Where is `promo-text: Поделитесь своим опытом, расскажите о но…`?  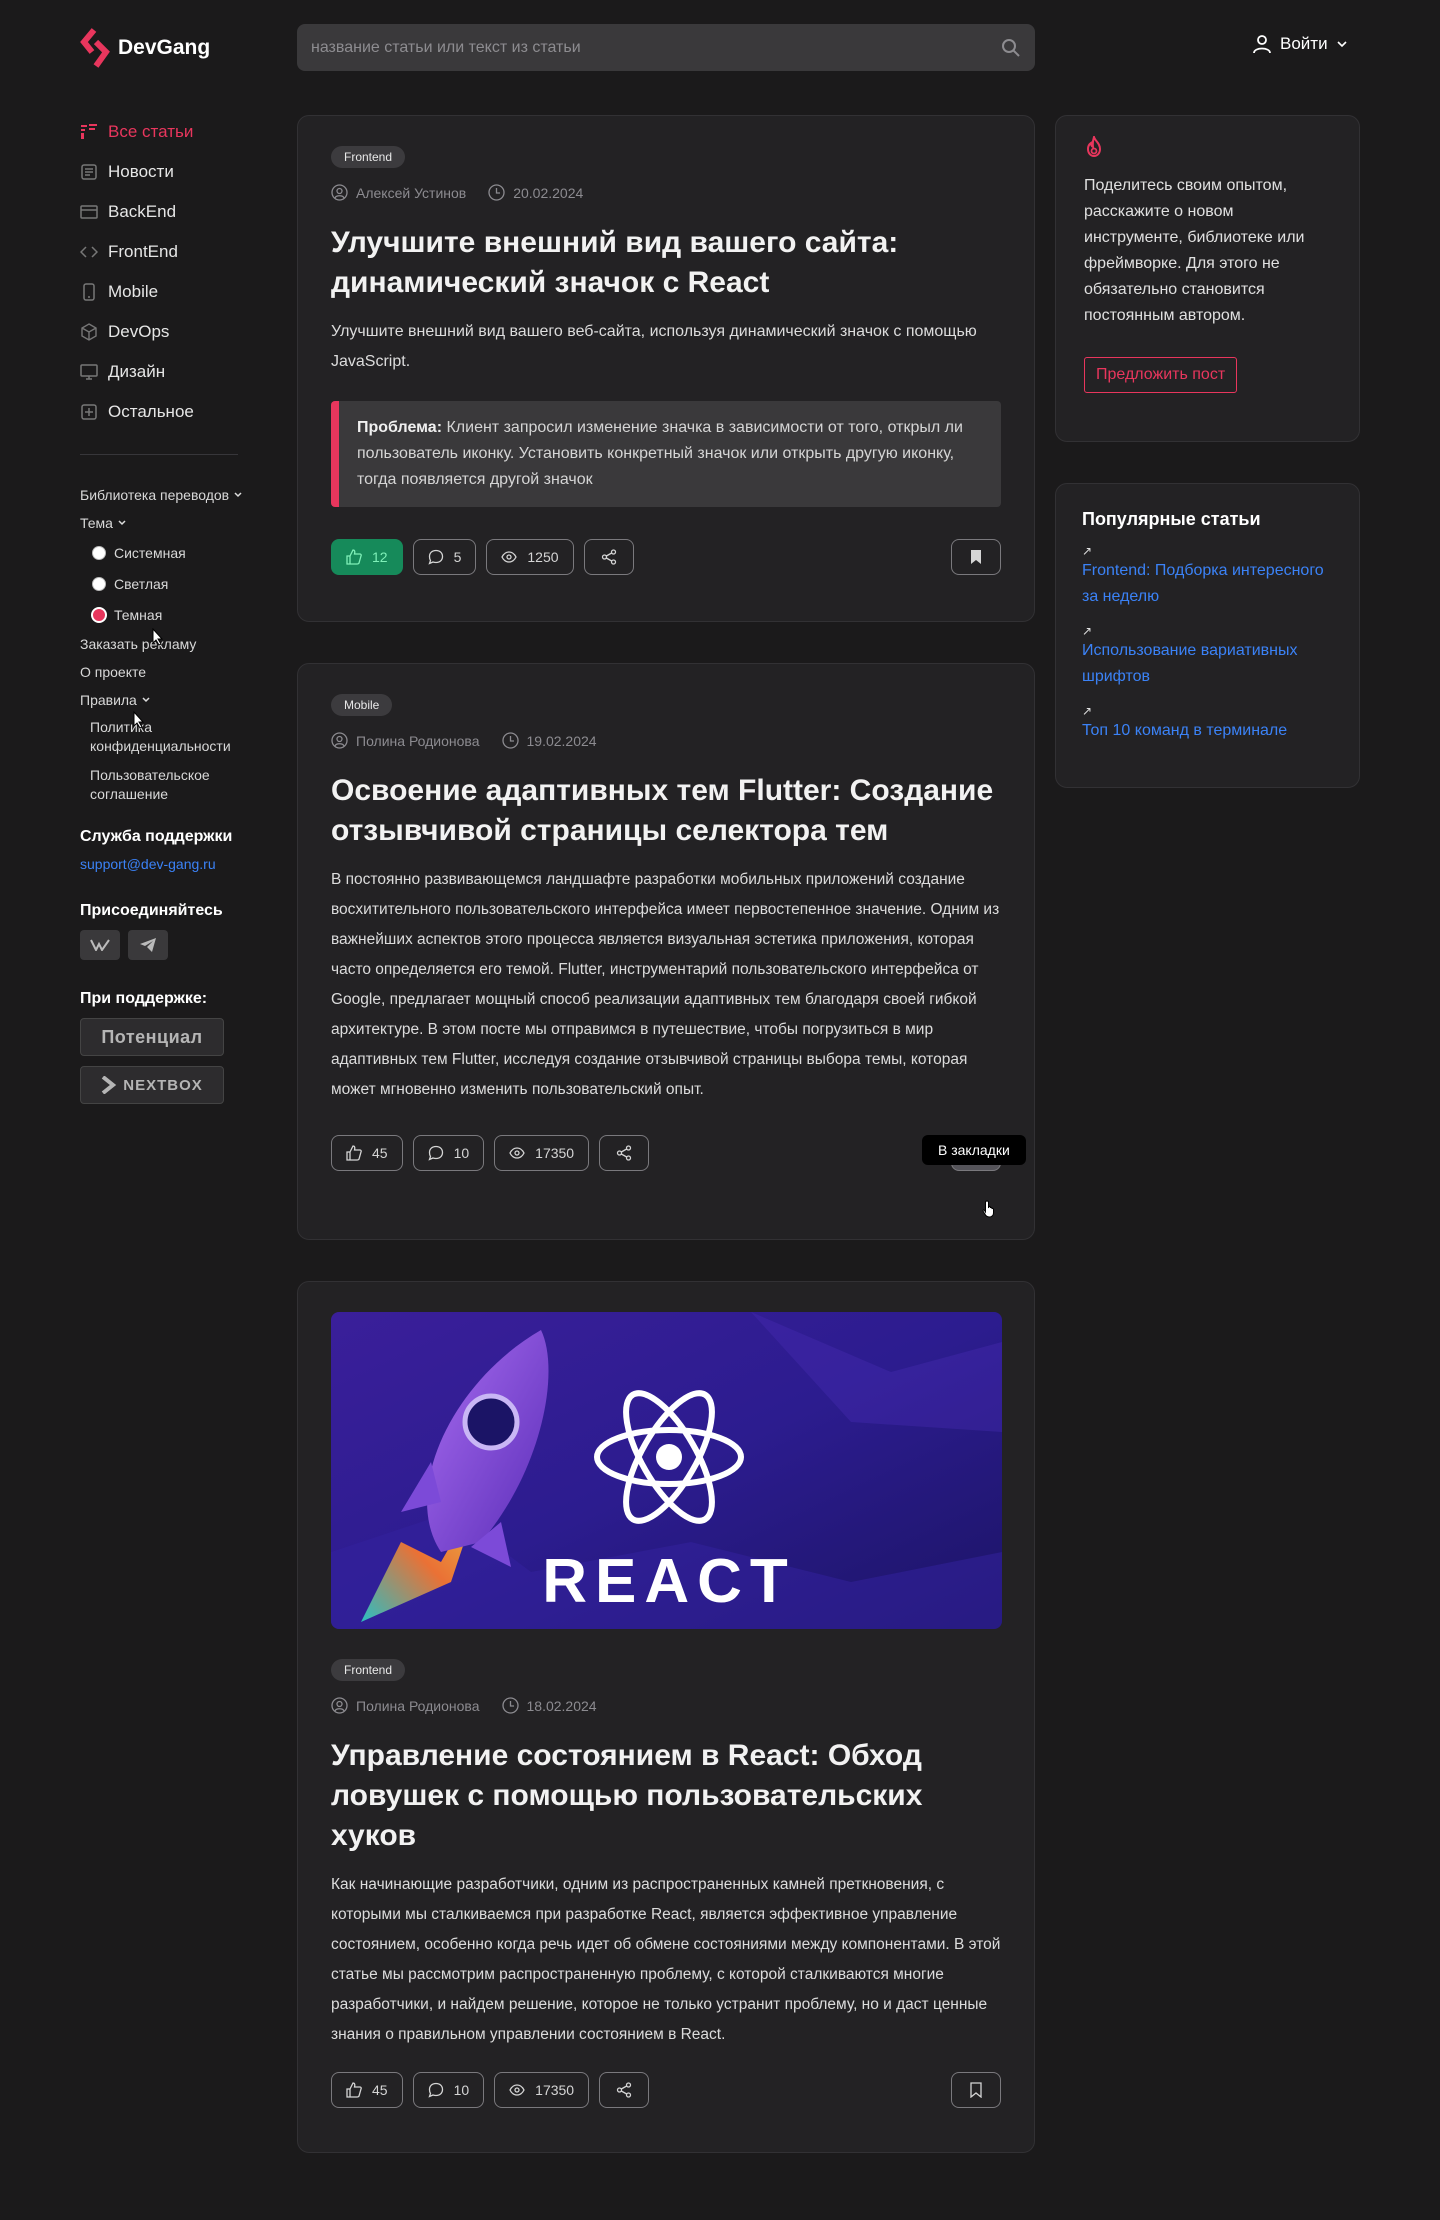
promo-text: Поделитесь своим опытом, расскажите о но… is located at coordinates (1194, 250).